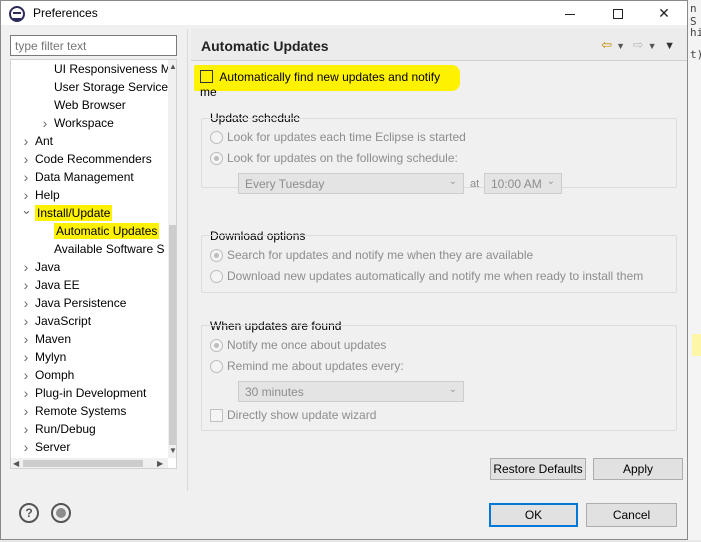 This screenshot has height=542, width=701. Describe the element at coordinates (60, 429) in the screenshot. I see `tree-item: › Run/Debug` at that location.